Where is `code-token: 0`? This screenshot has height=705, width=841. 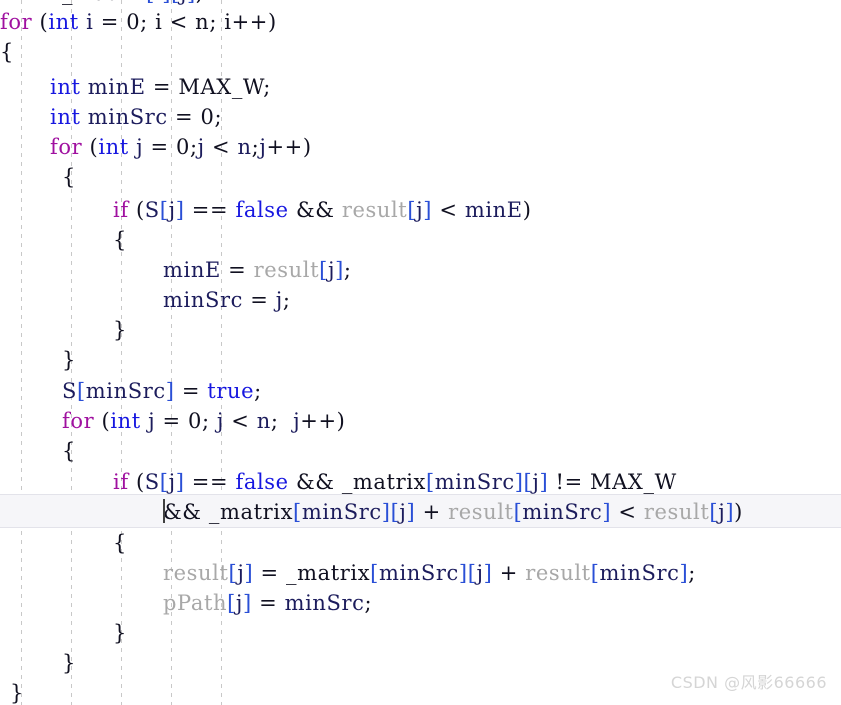
code-token: 0 is located at coordinates (207, 117).